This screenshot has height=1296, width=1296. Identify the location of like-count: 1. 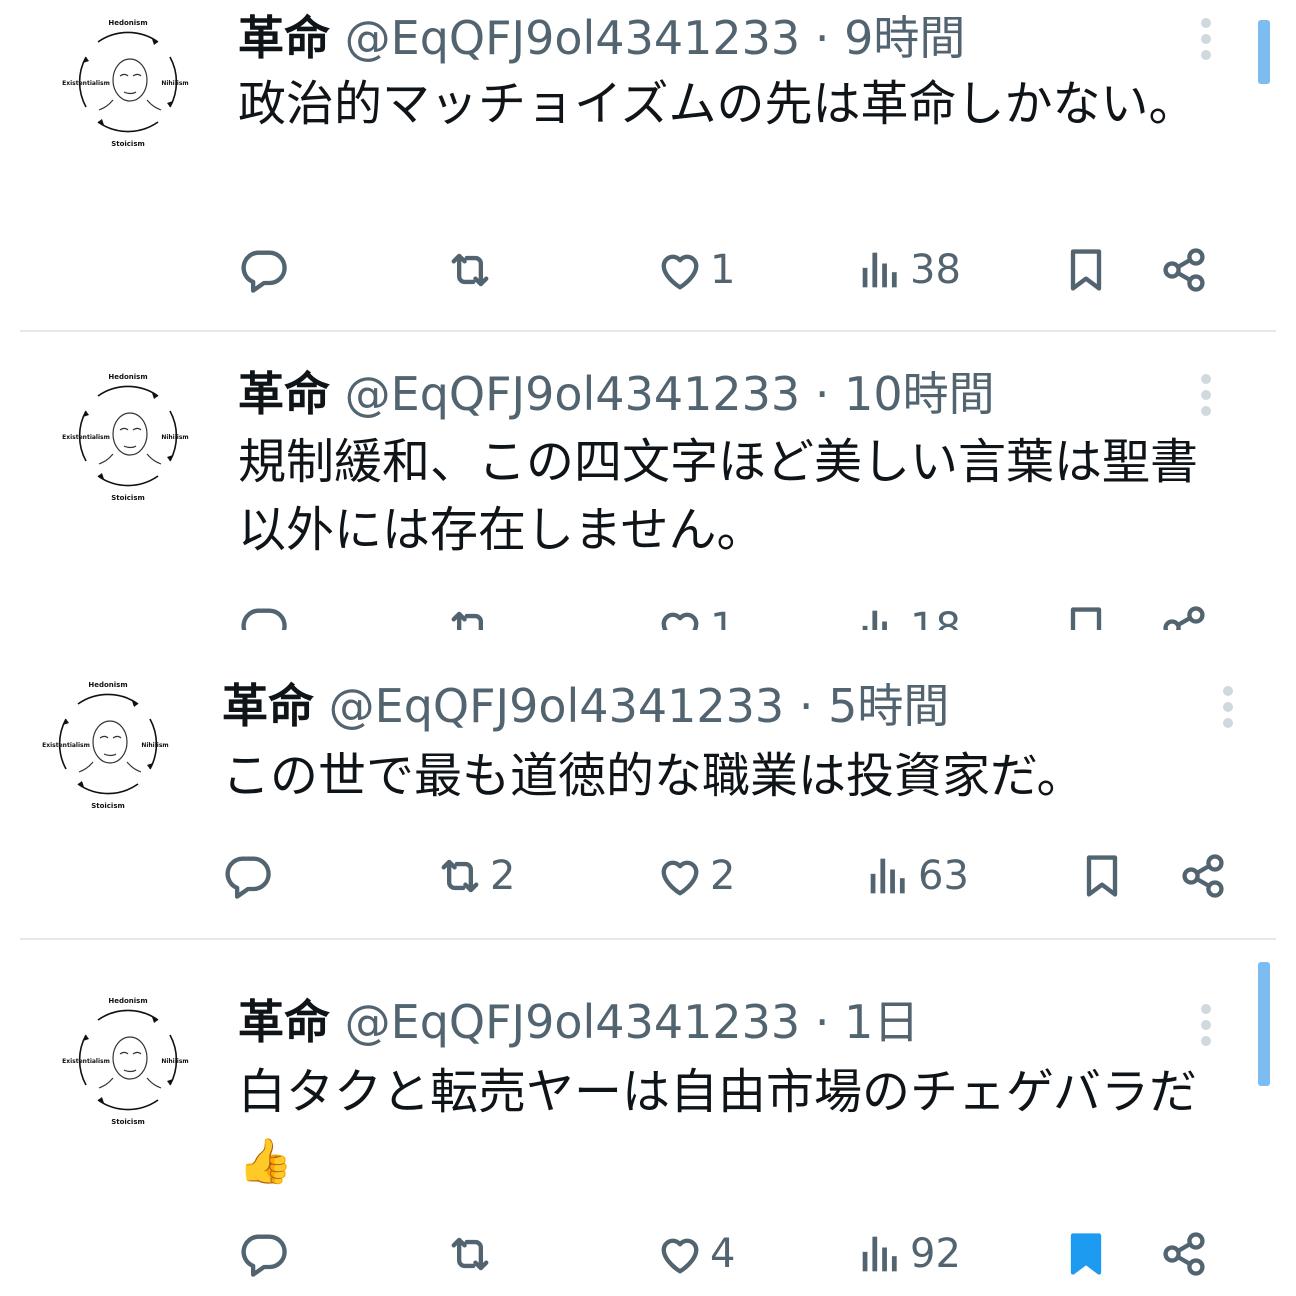
(723, 617).